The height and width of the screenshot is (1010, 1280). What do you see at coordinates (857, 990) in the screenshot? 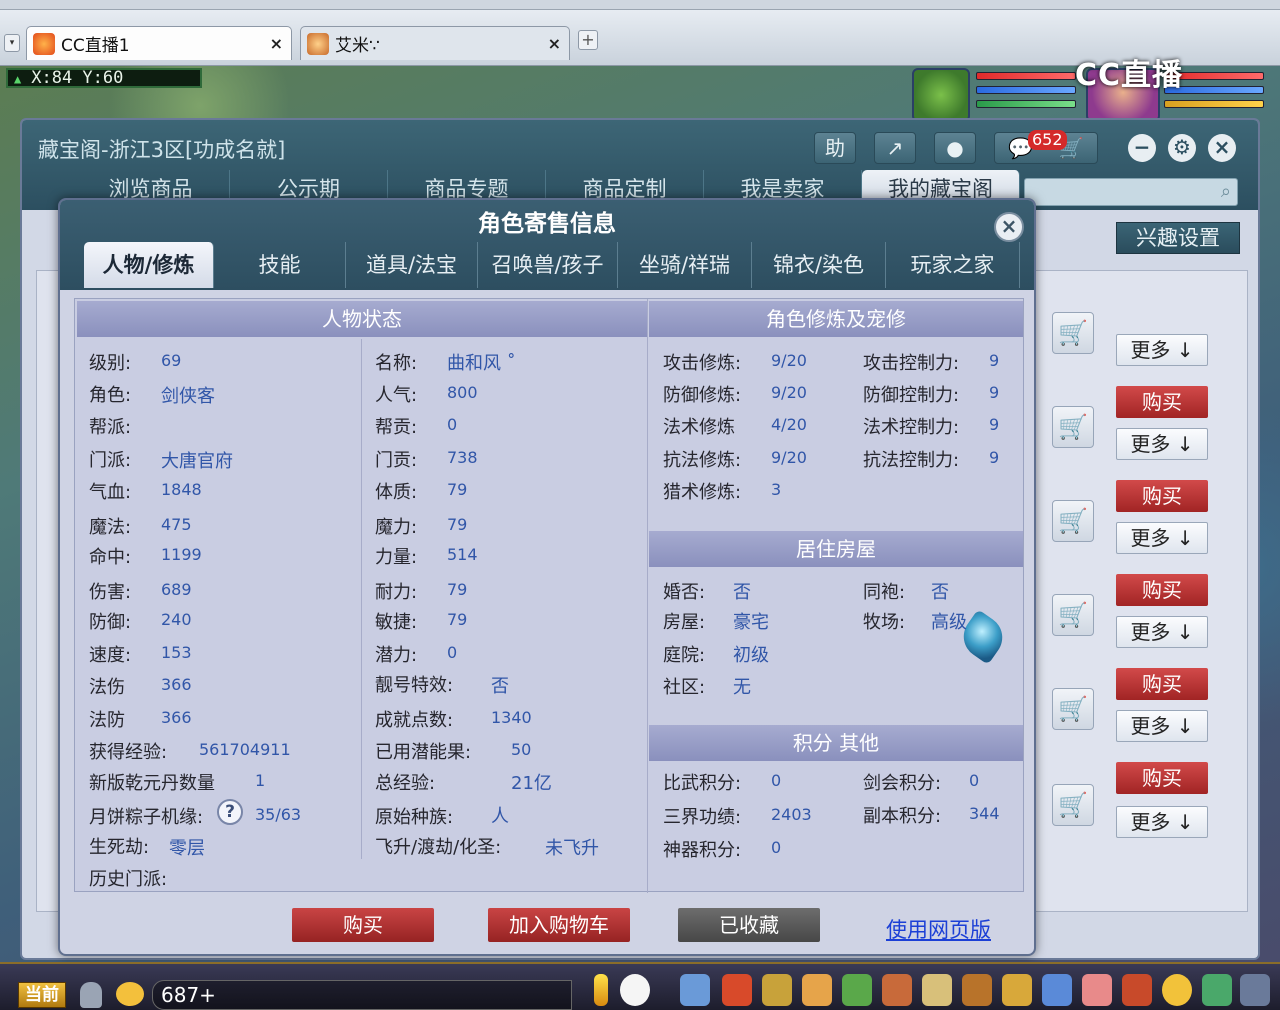
I see `team-icon` at bounding box center [857, 990].